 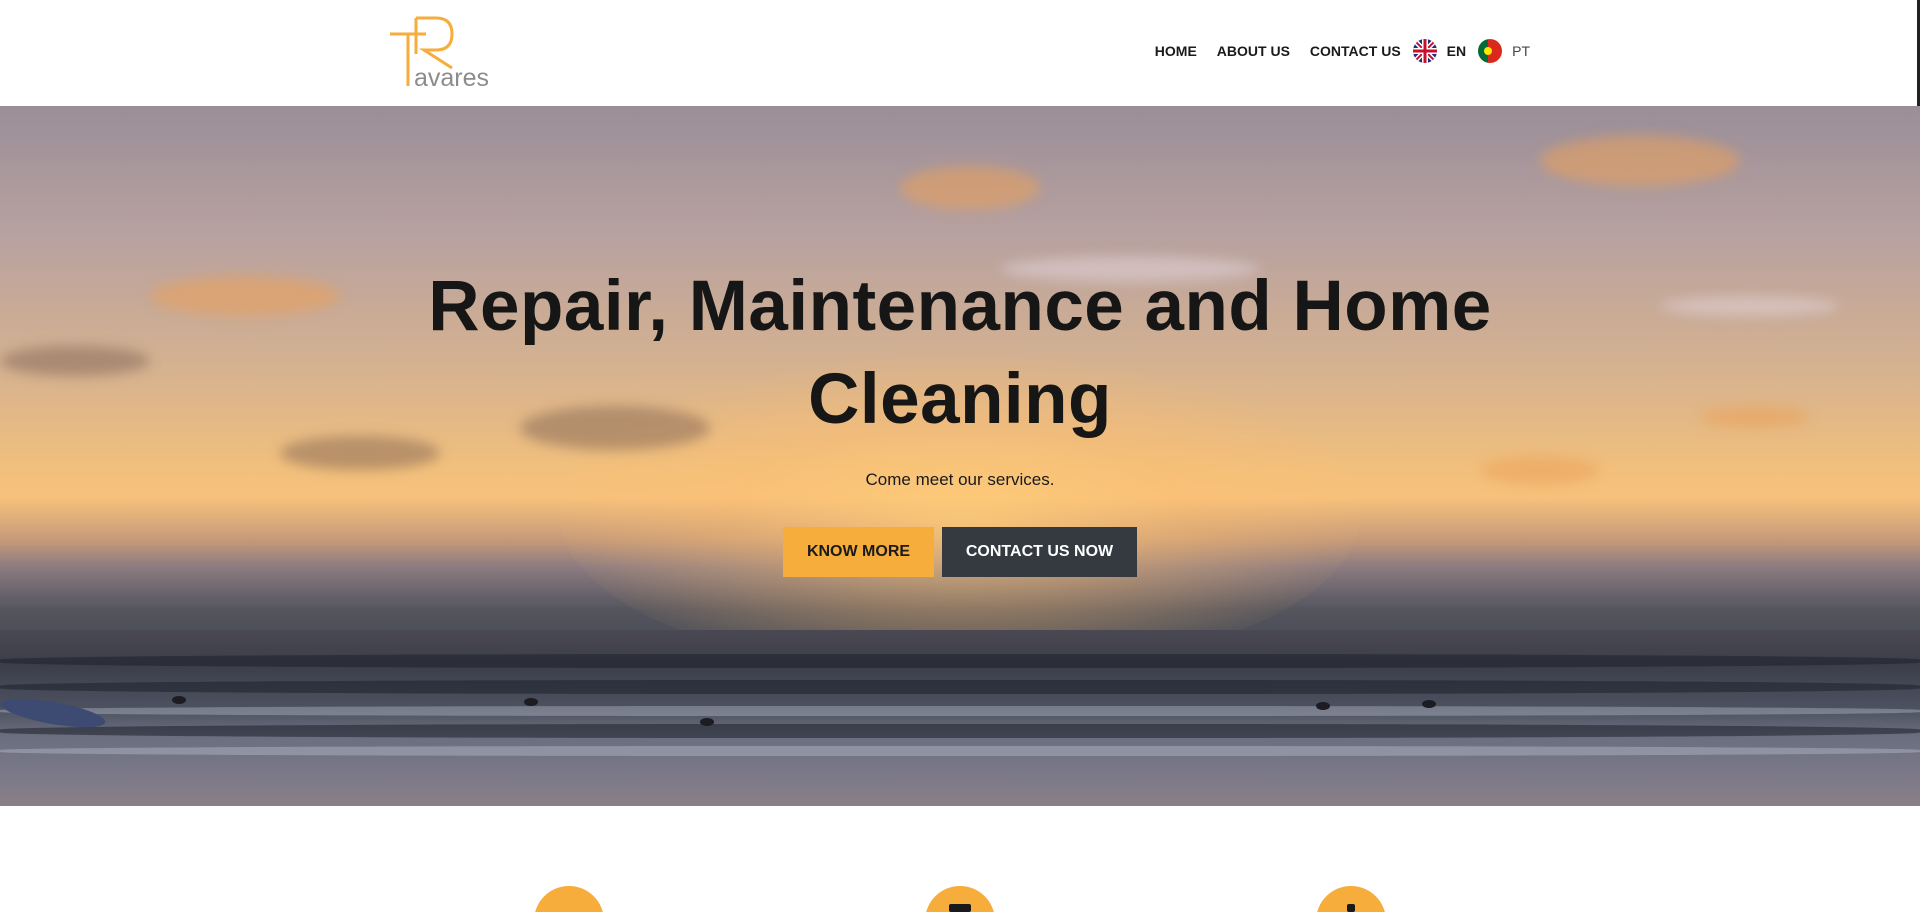 What do you see at coordinates (451, 77) in the screenshot?
I see `logo-text: avares` at bounding box center [451, 77].